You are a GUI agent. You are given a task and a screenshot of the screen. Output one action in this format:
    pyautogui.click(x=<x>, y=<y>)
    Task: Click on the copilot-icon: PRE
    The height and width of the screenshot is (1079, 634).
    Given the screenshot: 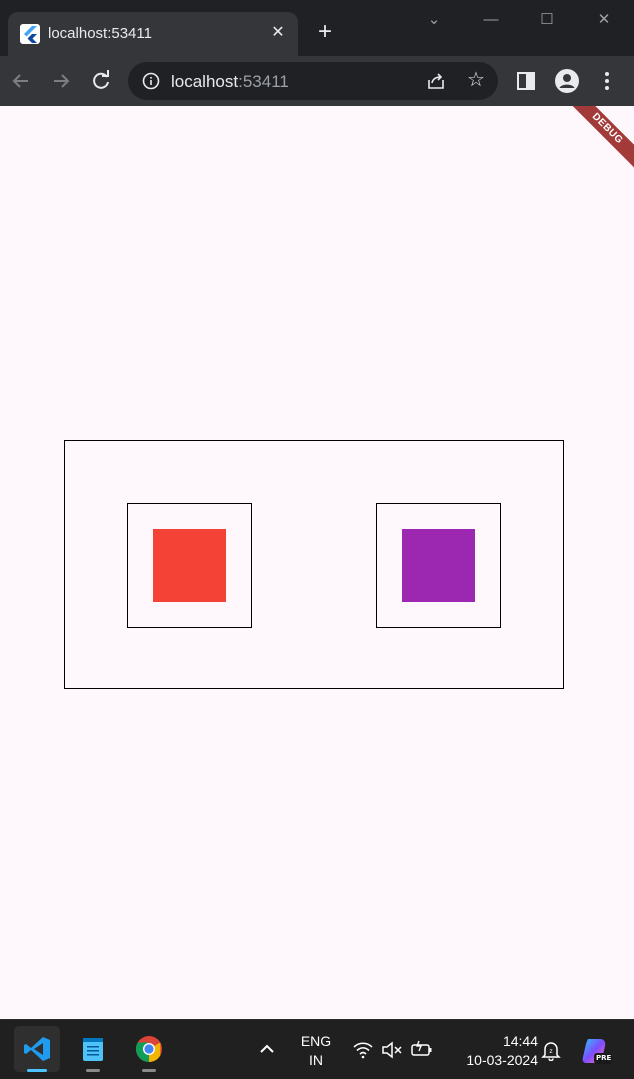 What is the action you would take?
    pyautogui.click(x=596, y=1051)
    